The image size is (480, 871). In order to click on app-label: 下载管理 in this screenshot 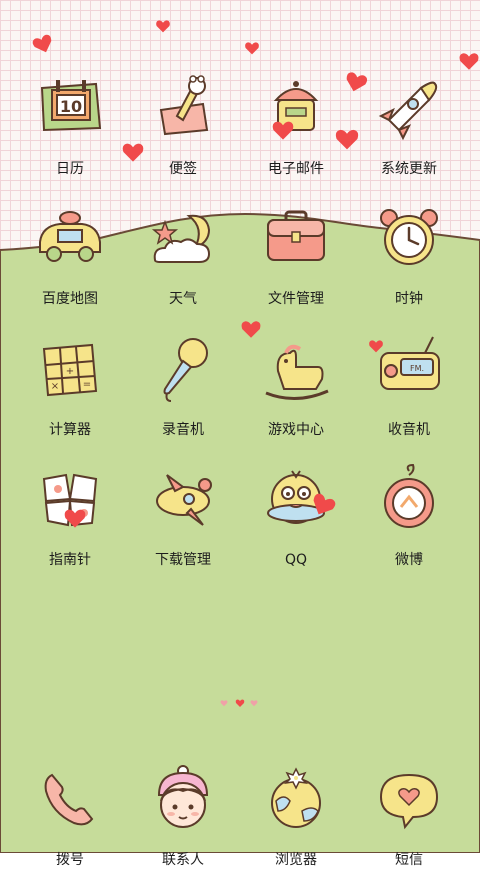, I will do `click(183, 560)`.